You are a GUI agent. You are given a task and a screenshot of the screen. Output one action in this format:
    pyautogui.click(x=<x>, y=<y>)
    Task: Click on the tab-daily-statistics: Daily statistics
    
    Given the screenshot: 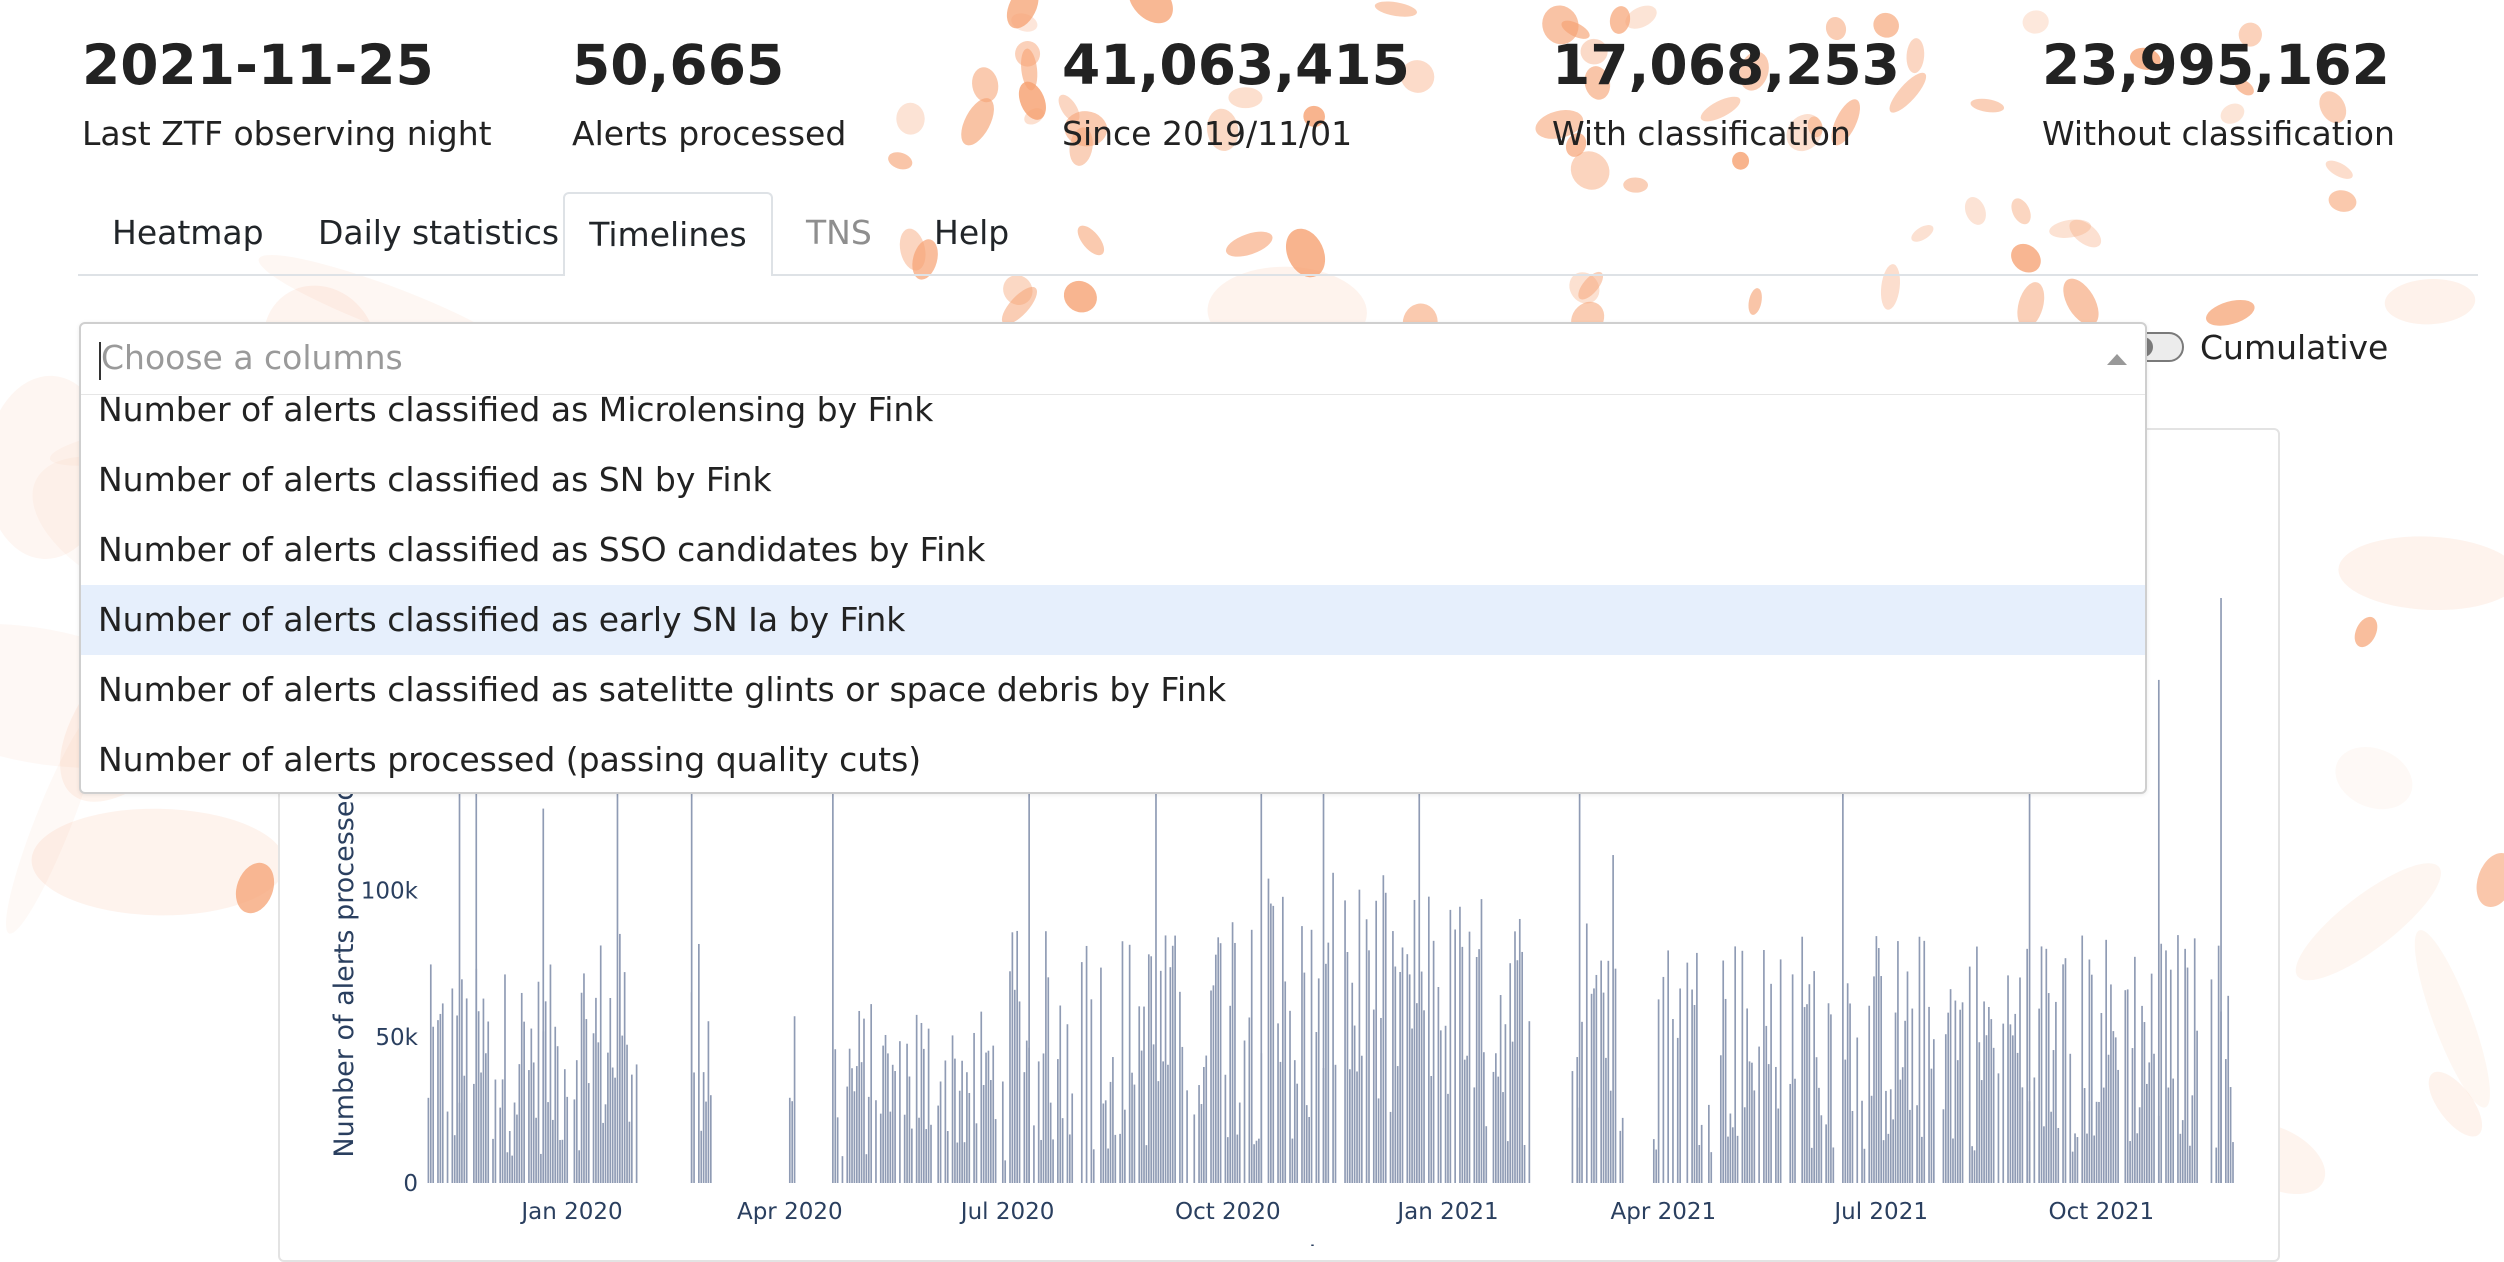 What is the action you would take?
    pyautogui.click(x=438, y=233)
    